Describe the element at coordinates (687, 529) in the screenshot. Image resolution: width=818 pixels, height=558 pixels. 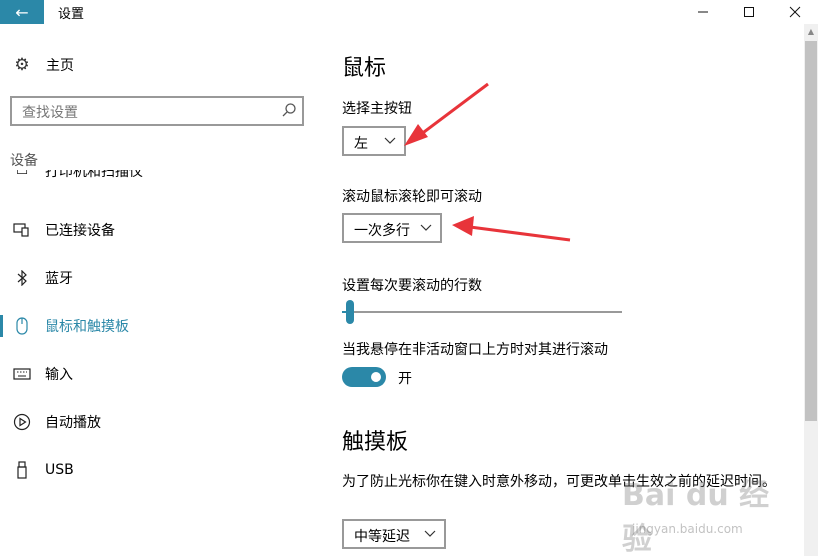
I see `watermark-url: jingyan.baidu.com` at that location.